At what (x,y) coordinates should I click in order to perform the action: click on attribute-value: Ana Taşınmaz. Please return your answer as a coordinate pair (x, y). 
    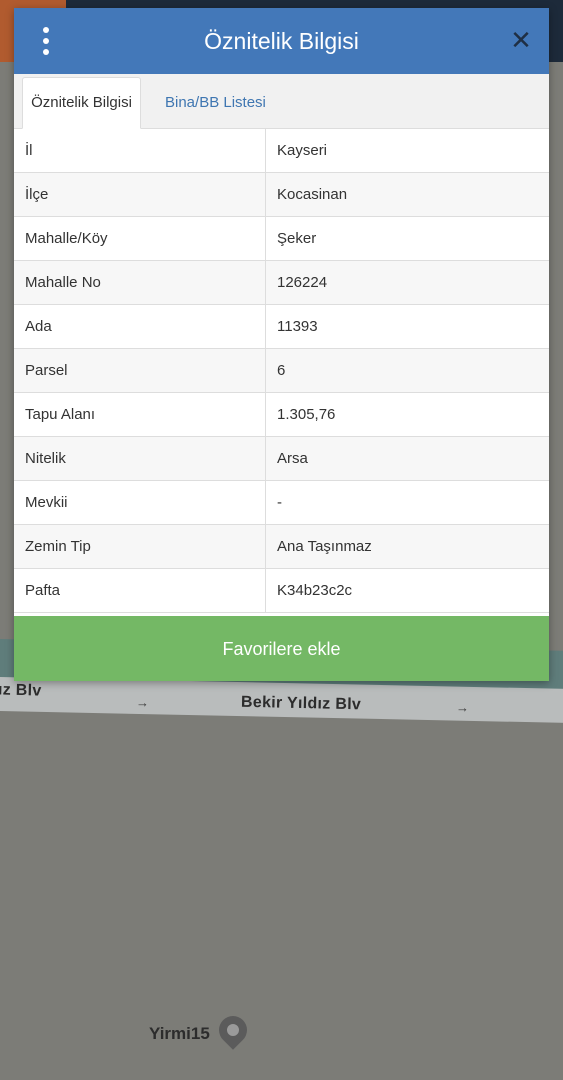
    Looking at the image, I should click on (407, 546).